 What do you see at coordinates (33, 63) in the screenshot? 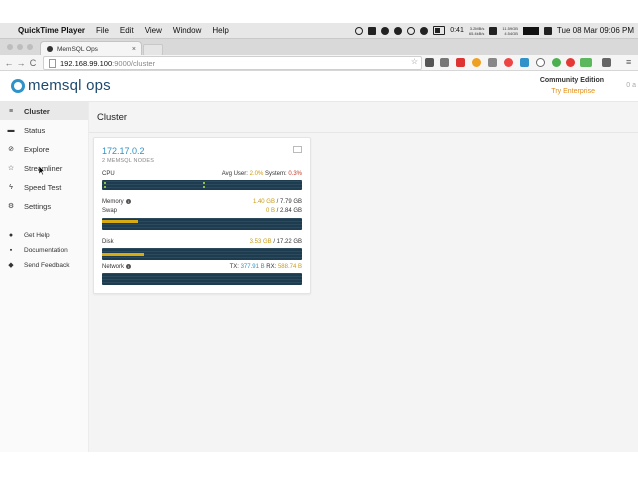
I see `reload-icon: C` at bounding box center [33, 63].